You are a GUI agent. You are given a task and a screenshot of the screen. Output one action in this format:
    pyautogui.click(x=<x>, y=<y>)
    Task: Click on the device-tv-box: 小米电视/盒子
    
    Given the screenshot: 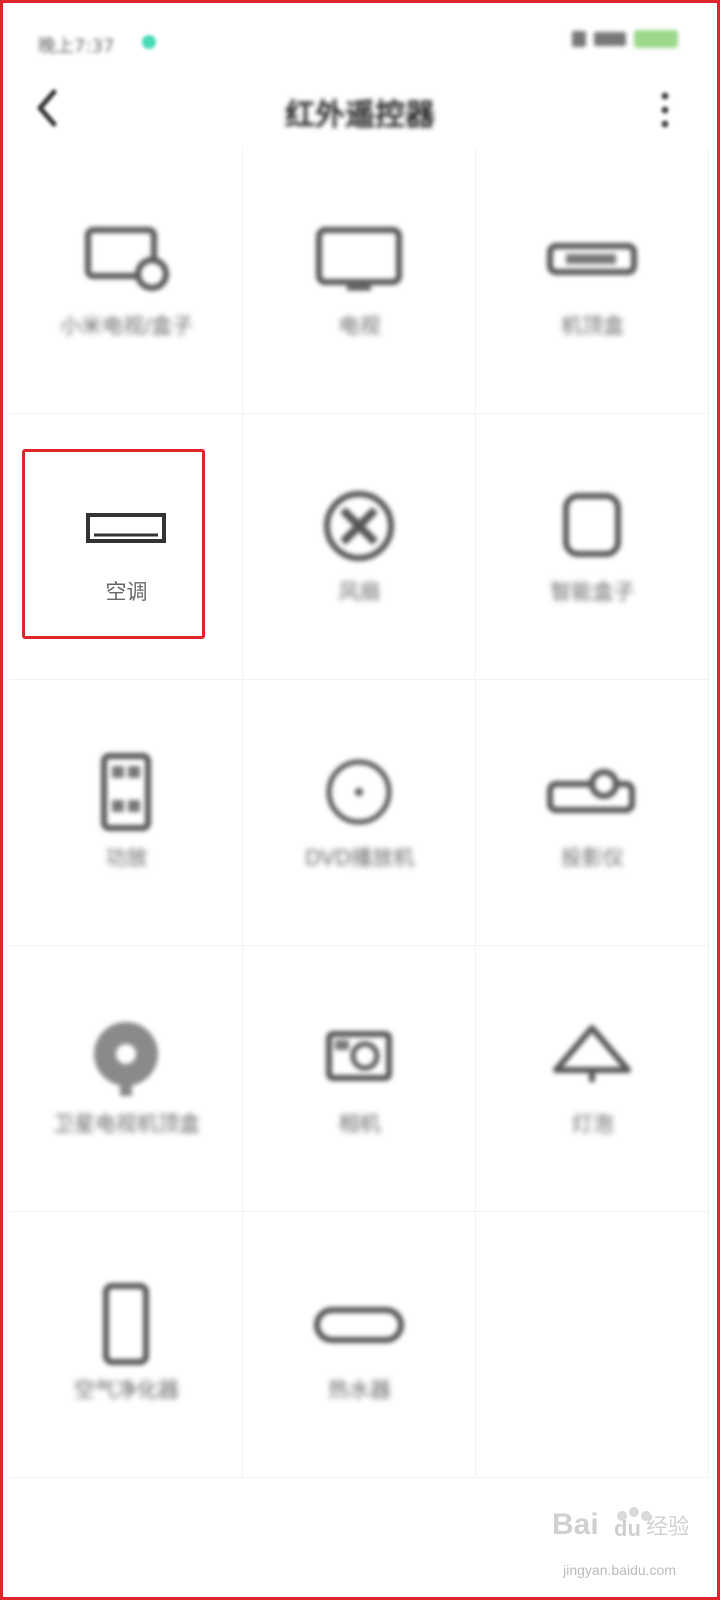 What is the action you would take?
    pyautogui.click(x=126, y=281)
    